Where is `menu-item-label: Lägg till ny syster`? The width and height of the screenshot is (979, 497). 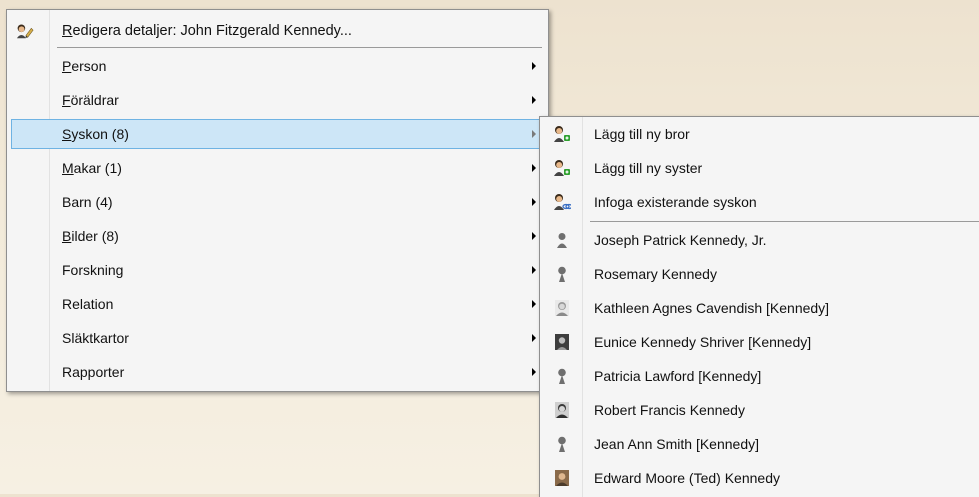 menu-item-label: Lägg till ny syster is located at coordinates (648, 168).